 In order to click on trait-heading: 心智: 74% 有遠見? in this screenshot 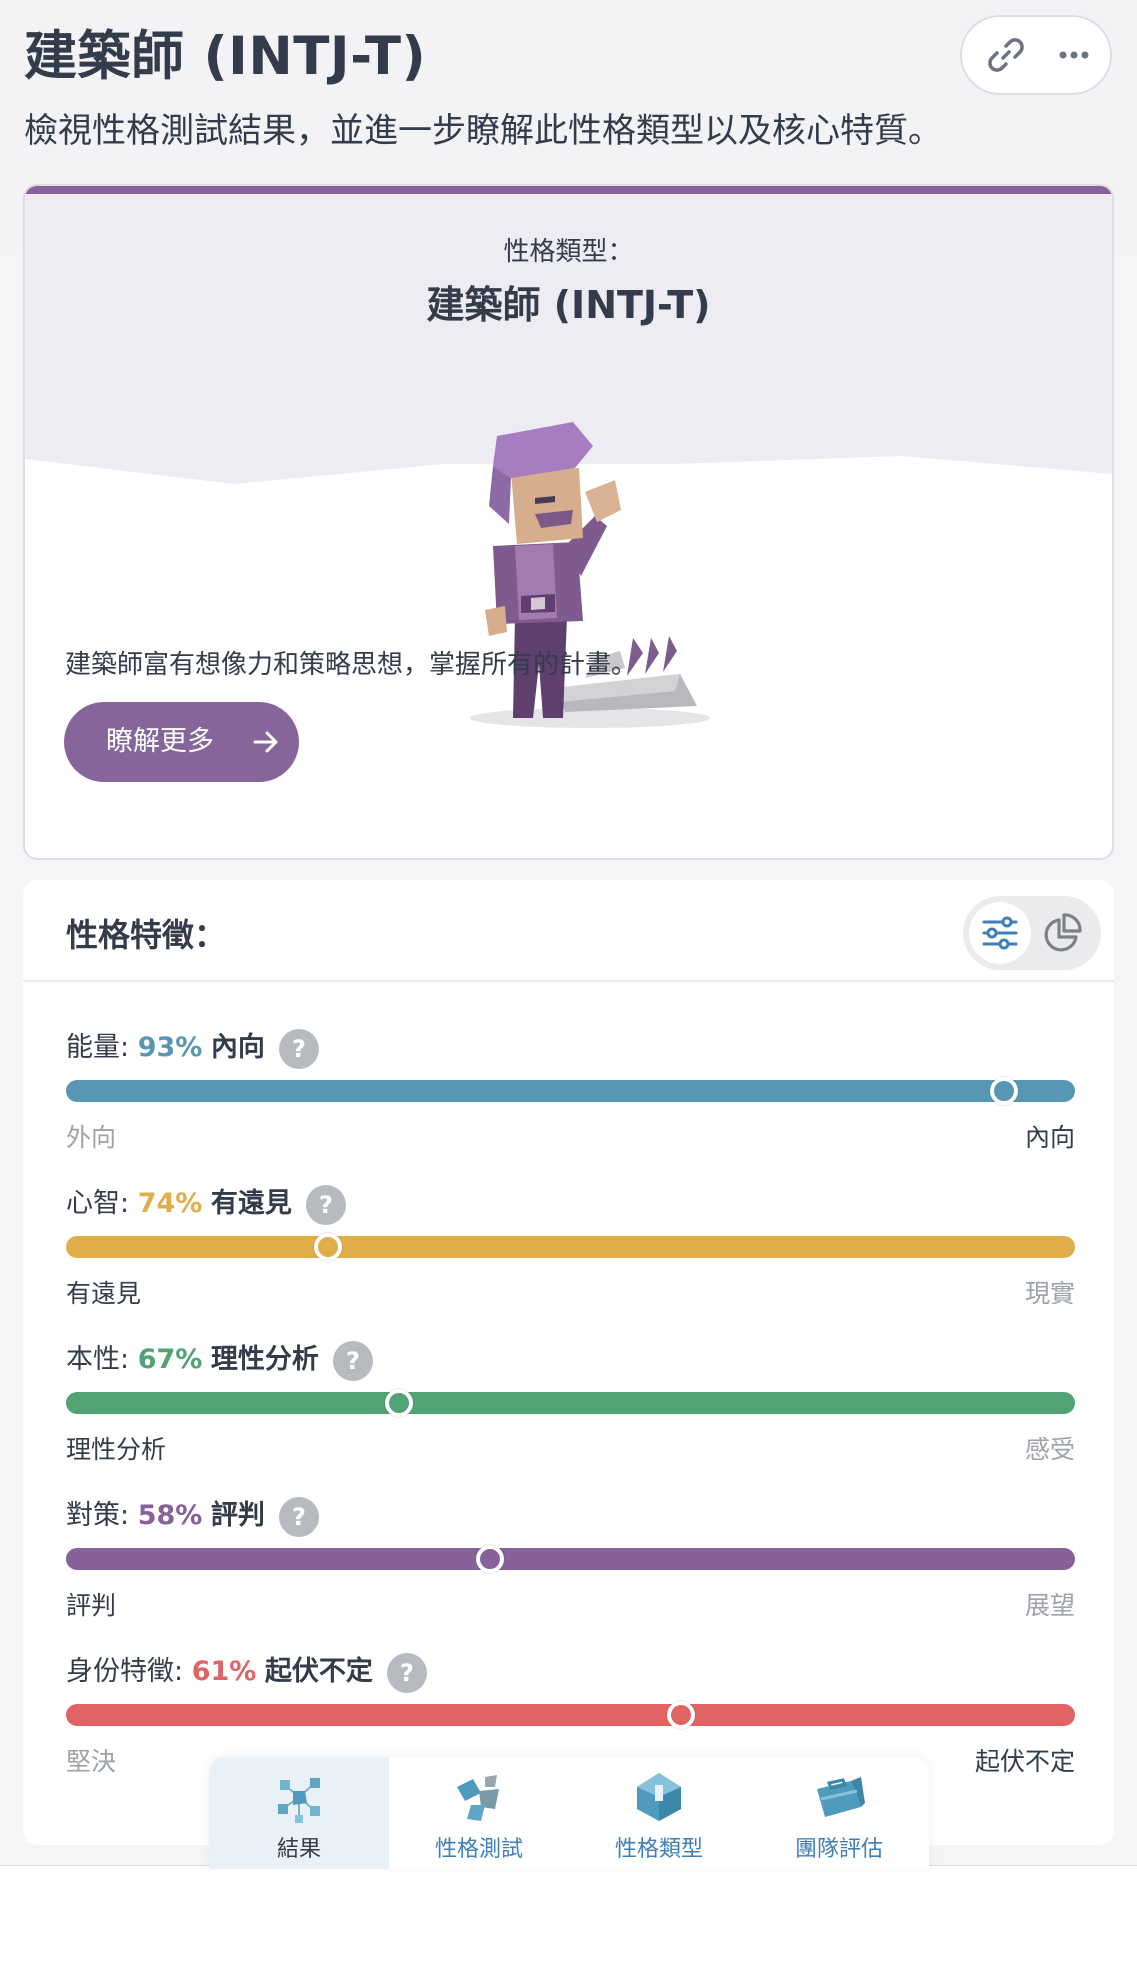, I will do `click(206, 1204)`.